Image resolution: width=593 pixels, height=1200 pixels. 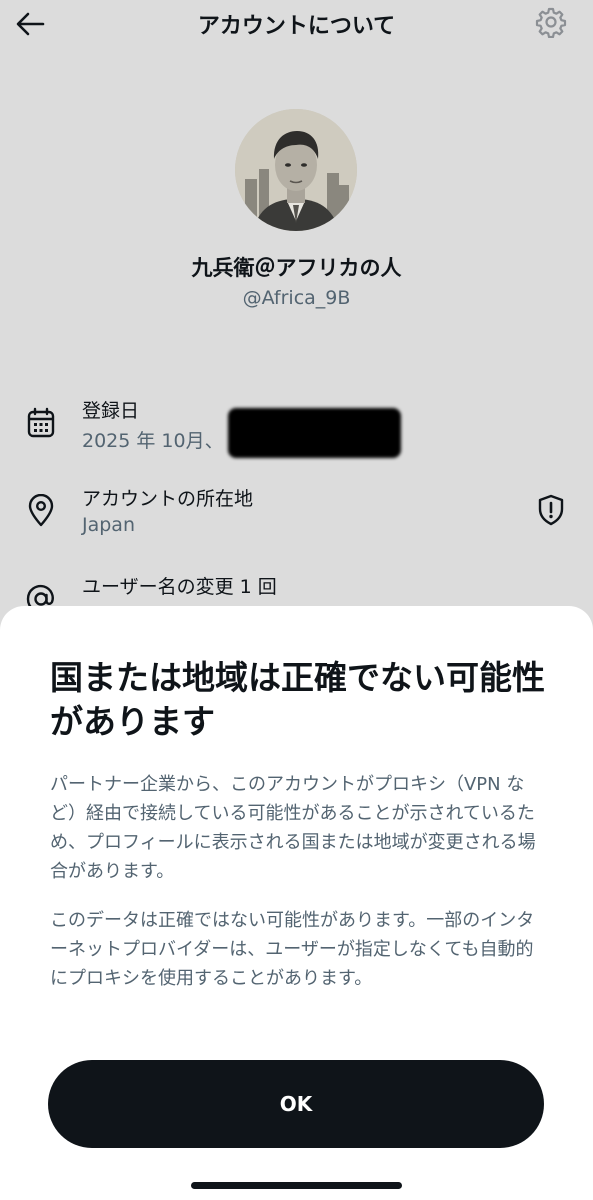 I want to click on calendar-icon, so click(x=41, y=423).